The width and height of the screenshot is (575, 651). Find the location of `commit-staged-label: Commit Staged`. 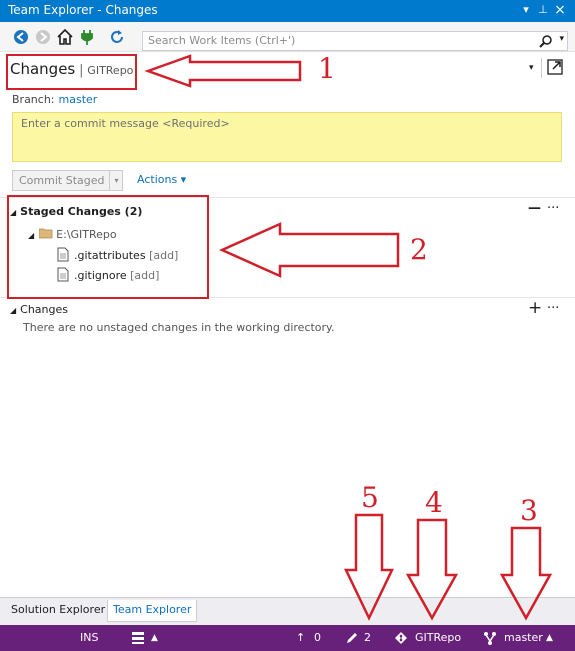

commit-staged-label: Commit Staged is located at coordinates (62, 180).